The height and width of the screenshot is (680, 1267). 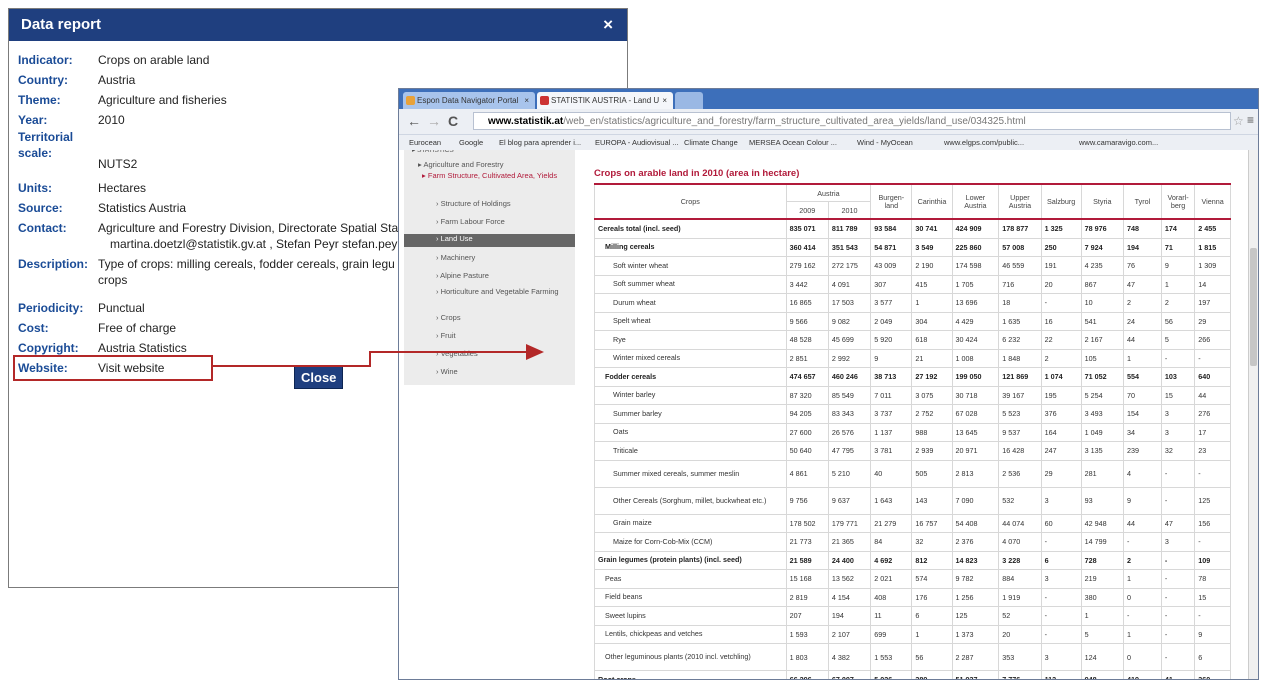 I want to click on table-cell: 9 756, so click(x=807, y=500).